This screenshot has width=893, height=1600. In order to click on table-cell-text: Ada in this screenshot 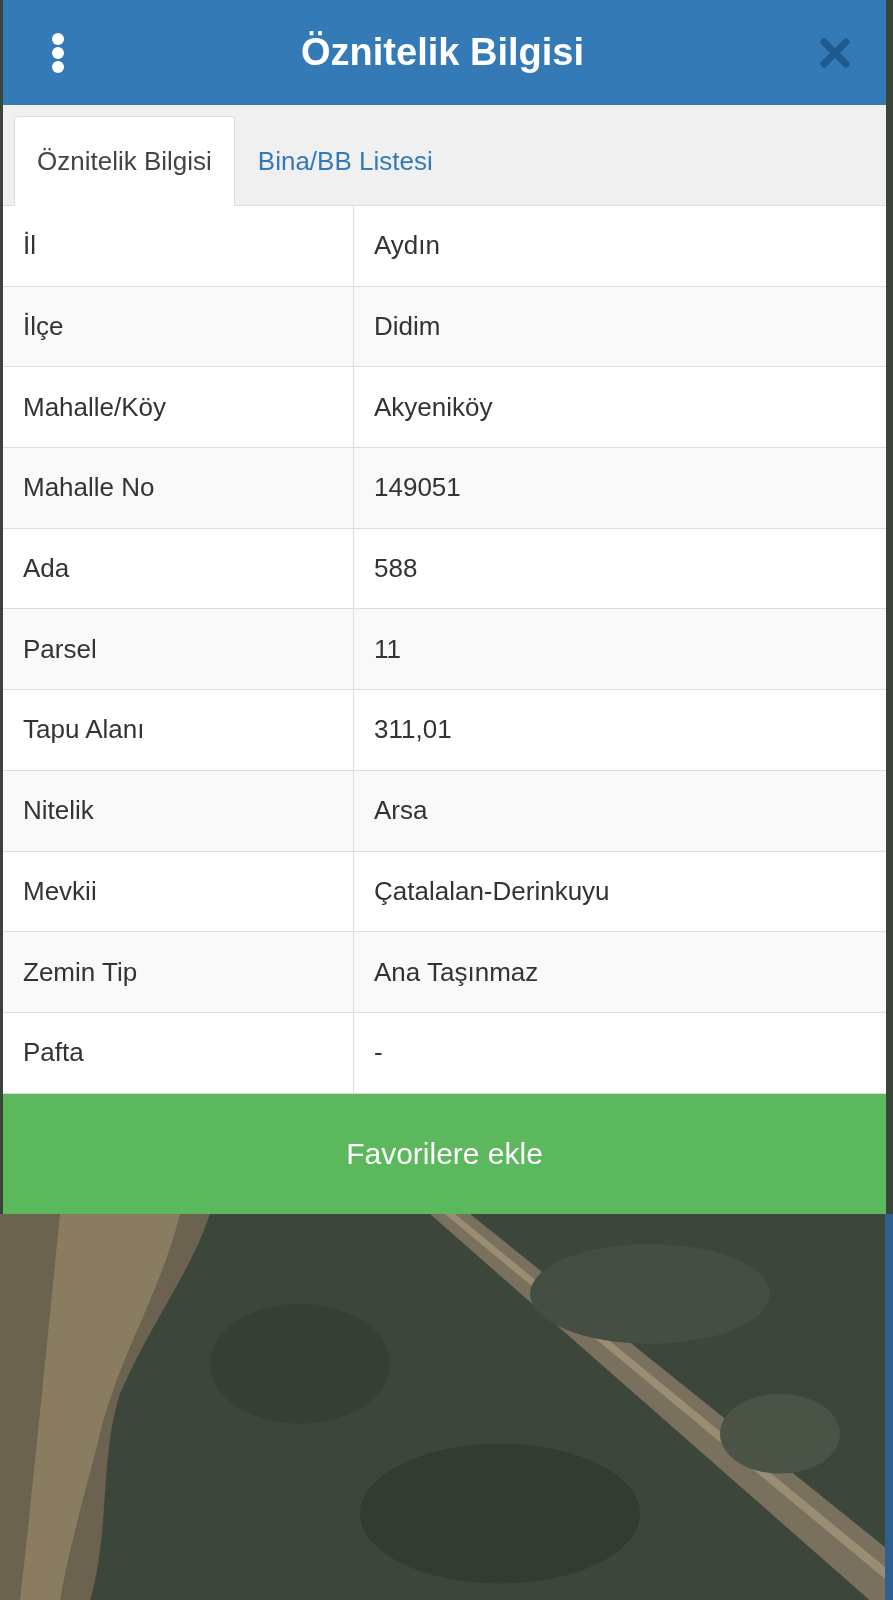, I will do `click(46, 569)`.